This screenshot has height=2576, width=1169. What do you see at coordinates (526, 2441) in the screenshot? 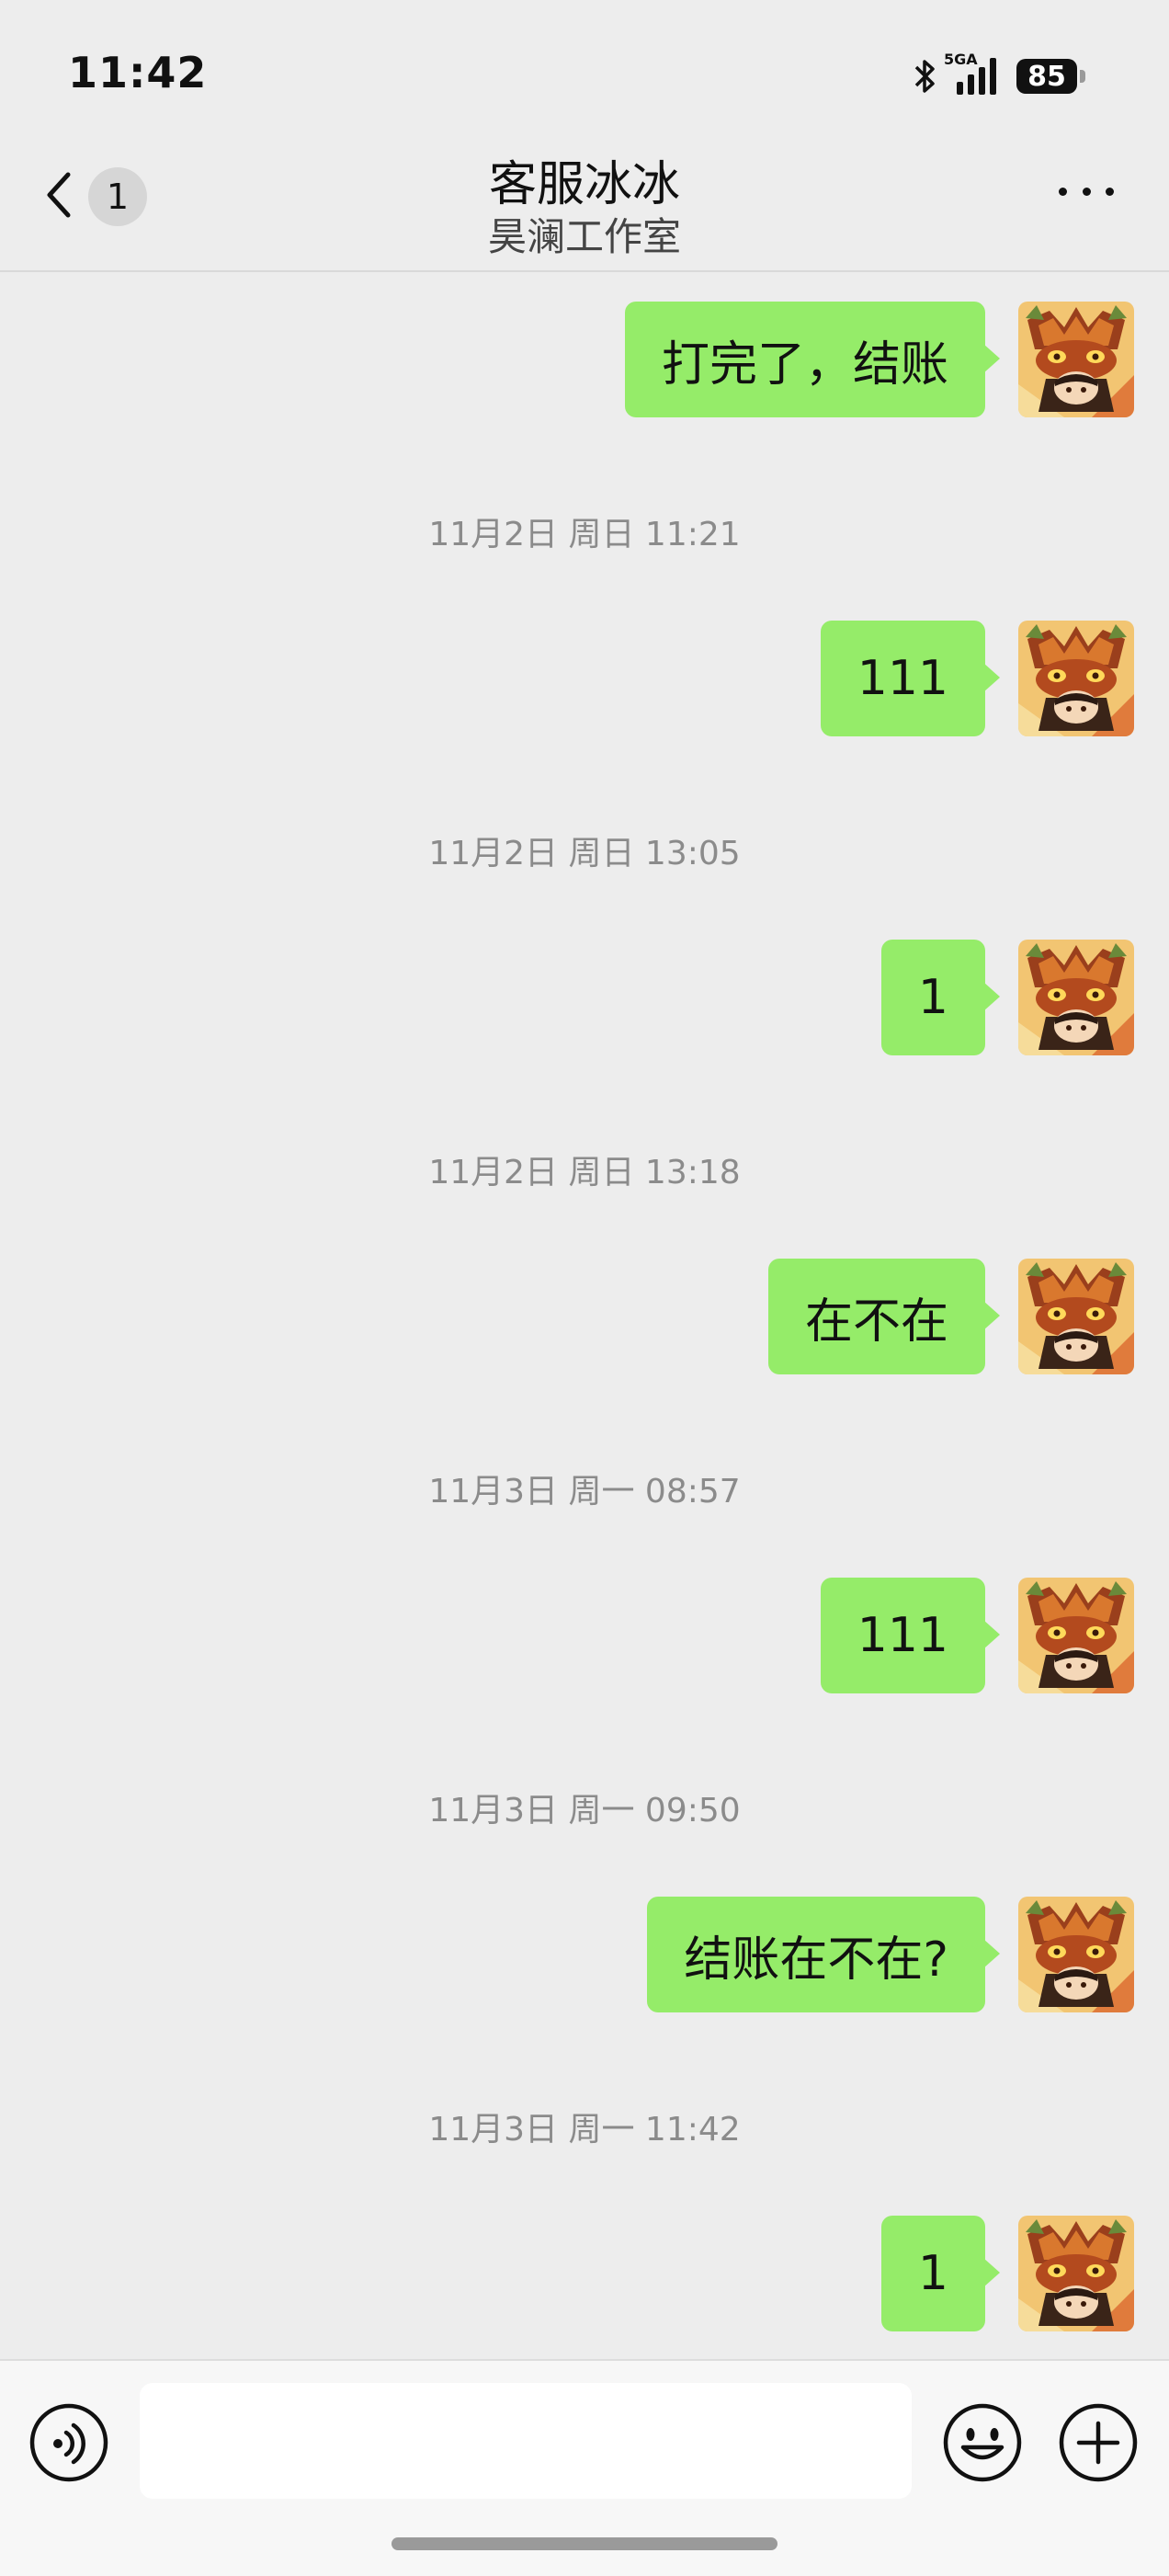
I see `message-input` at bounding box center [526, 2441].